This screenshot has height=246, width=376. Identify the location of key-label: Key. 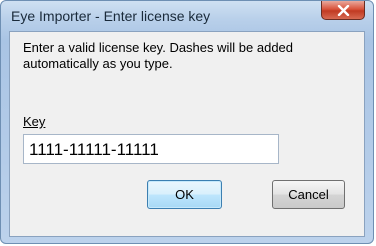
(34, 121).